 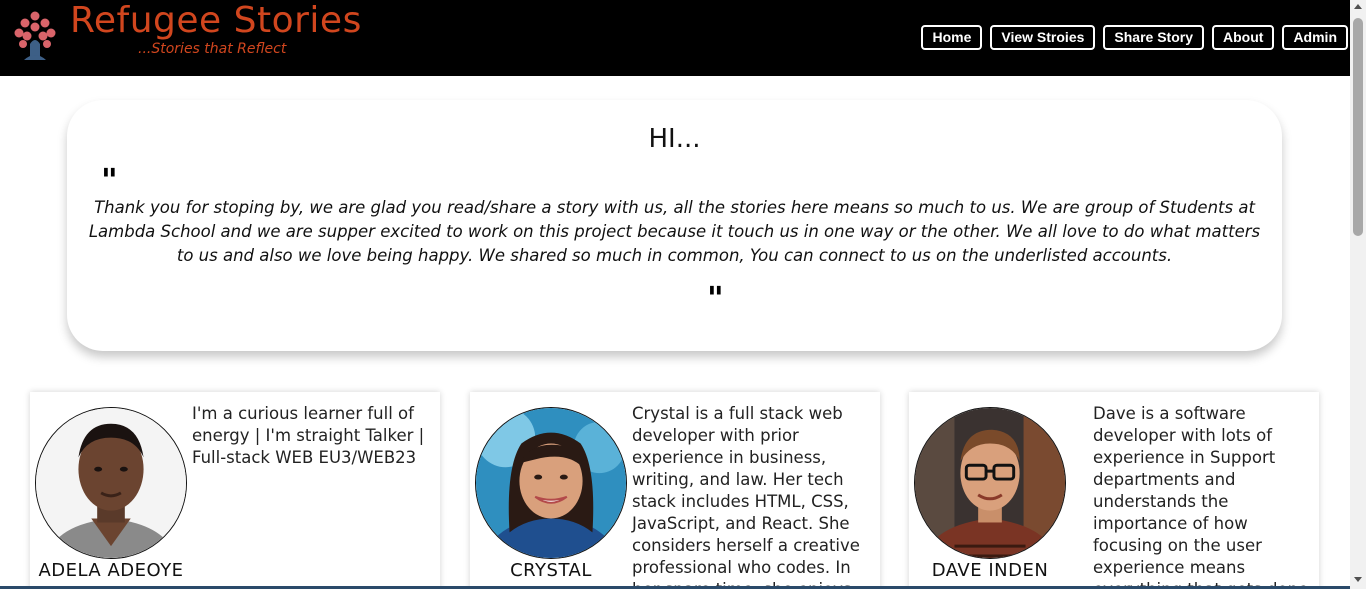 What do you see at coordinates (1315, 37) in the screenshot?
I see `nav-admin-button: Admin` at bounding box center [1315, 37].